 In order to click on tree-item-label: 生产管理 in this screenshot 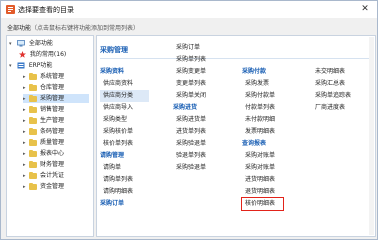, I will do `click(52, 120)`.